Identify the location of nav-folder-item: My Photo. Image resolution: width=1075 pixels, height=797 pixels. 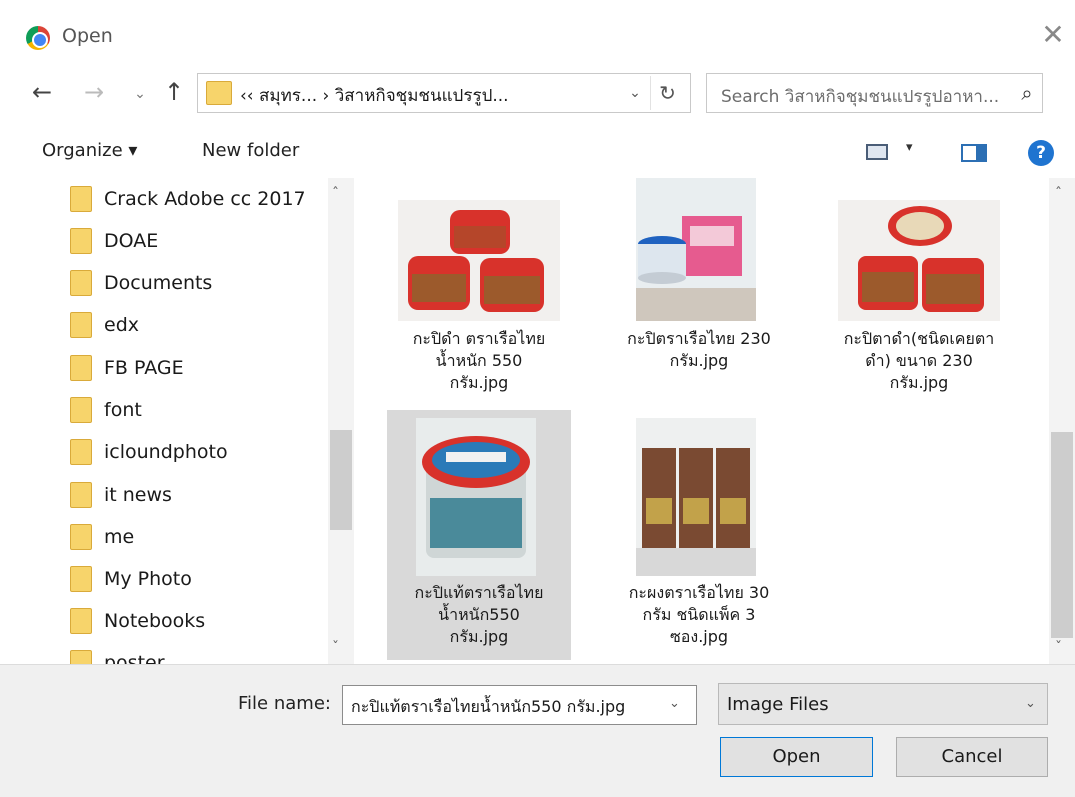
(131, 579).